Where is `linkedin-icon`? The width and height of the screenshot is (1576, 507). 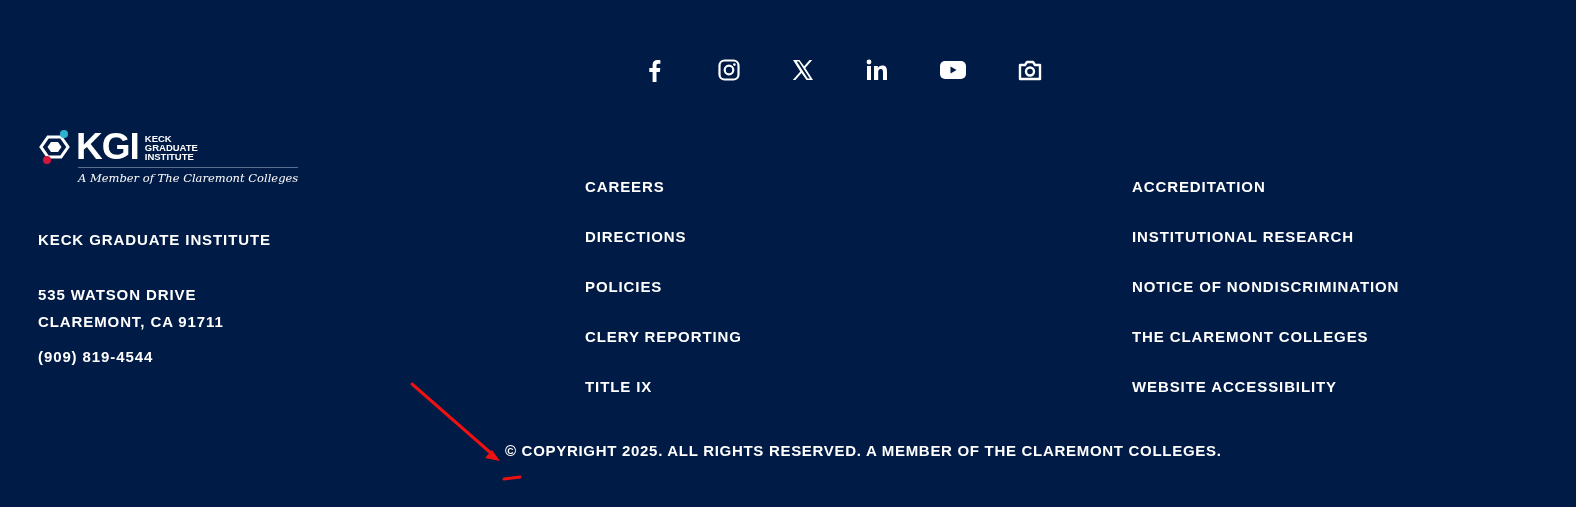 linkedin-icon is located at coordinates (877, 70).